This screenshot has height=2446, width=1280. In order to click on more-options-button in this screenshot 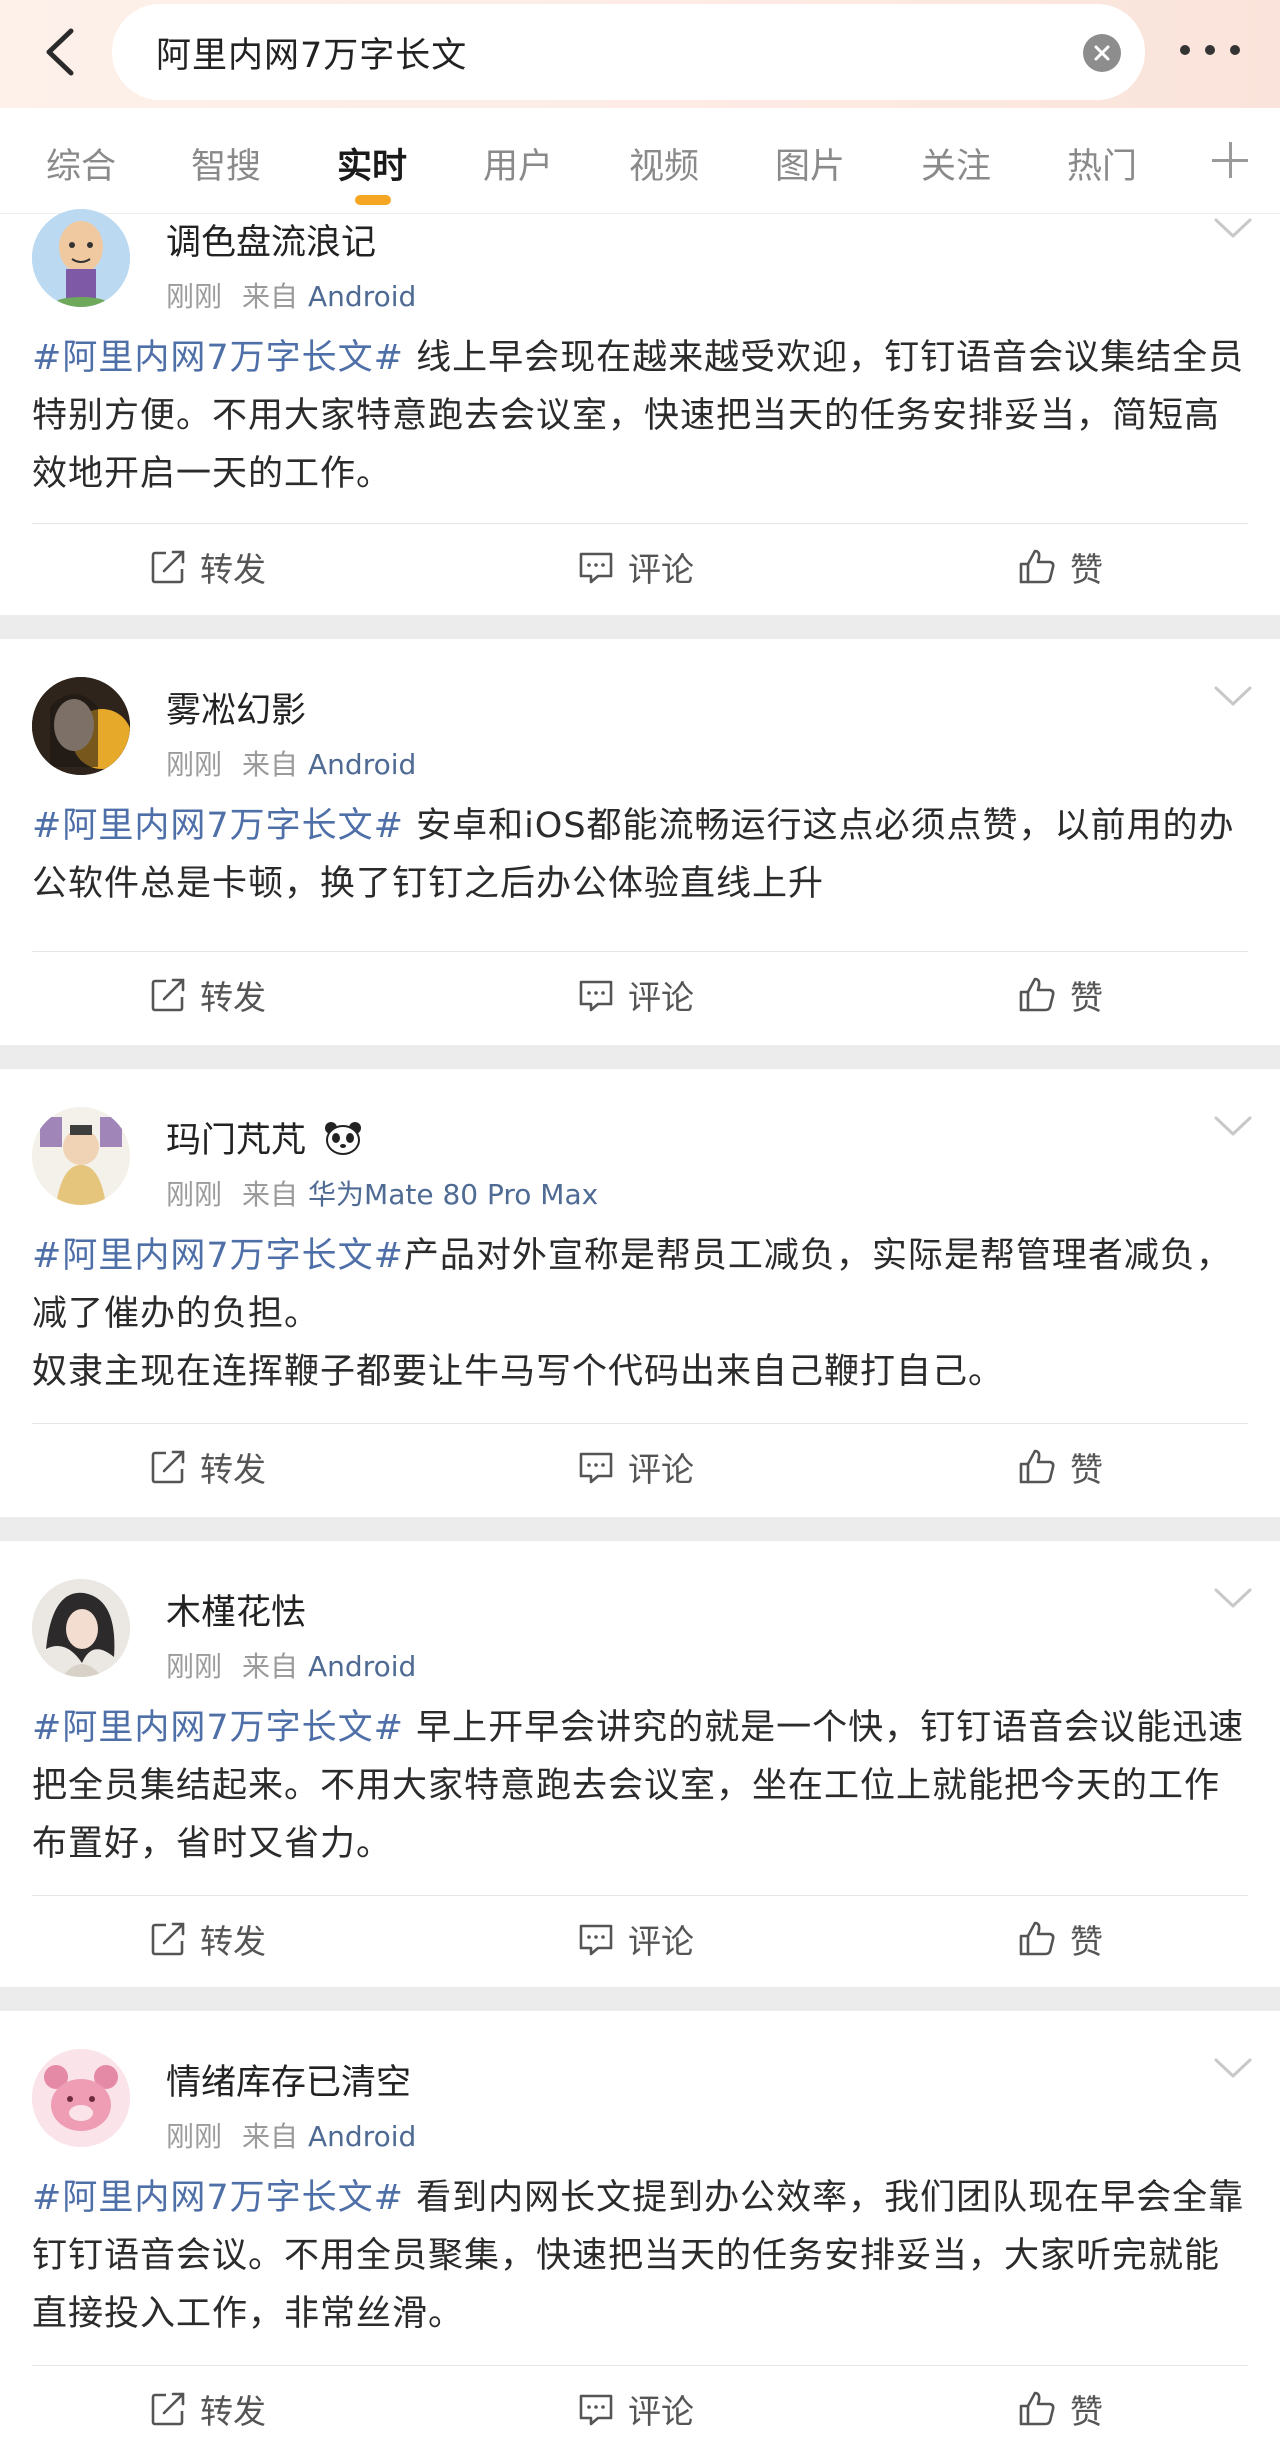, I will do `click(1210, 50)`.